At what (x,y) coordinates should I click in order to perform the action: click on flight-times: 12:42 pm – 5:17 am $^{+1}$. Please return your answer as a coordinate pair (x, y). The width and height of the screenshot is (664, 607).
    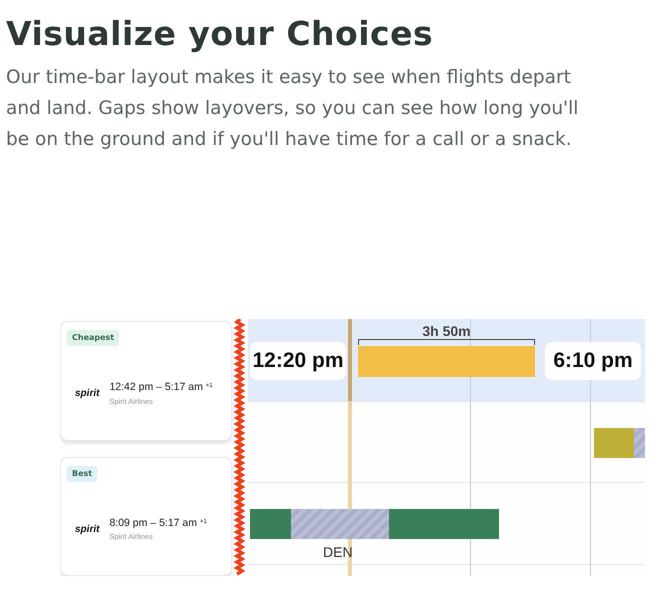
    Looking at the image, I should click on (161, 387).